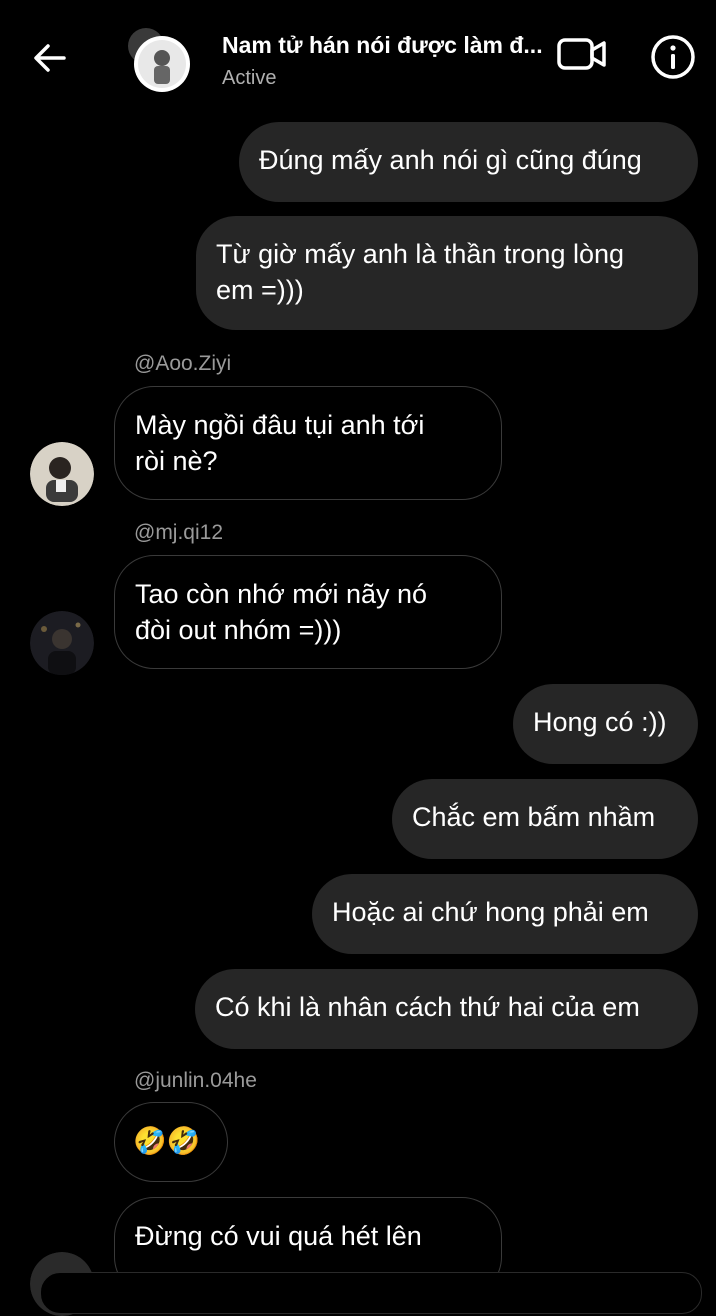 This screenshot has width=716, height=1316. I want to click on laughing-emoji: 🤣🤣, so click(167, 1141).